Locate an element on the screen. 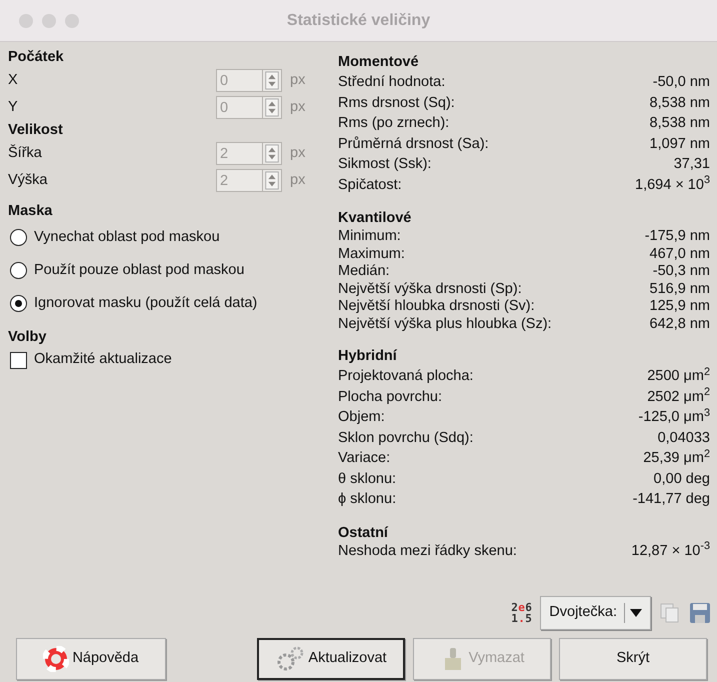 This screenshot has width=717, height=682. copy-icon is located at coordinates (670, 613).